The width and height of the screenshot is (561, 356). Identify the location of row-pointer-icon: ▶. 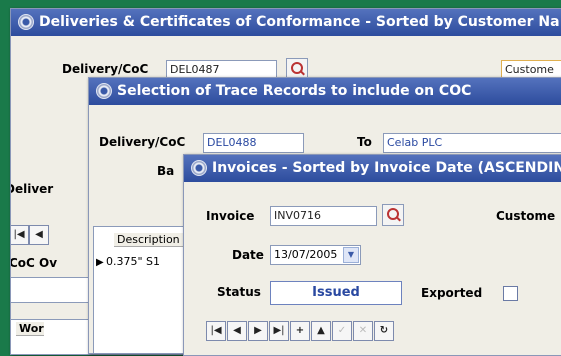
(100, 262).